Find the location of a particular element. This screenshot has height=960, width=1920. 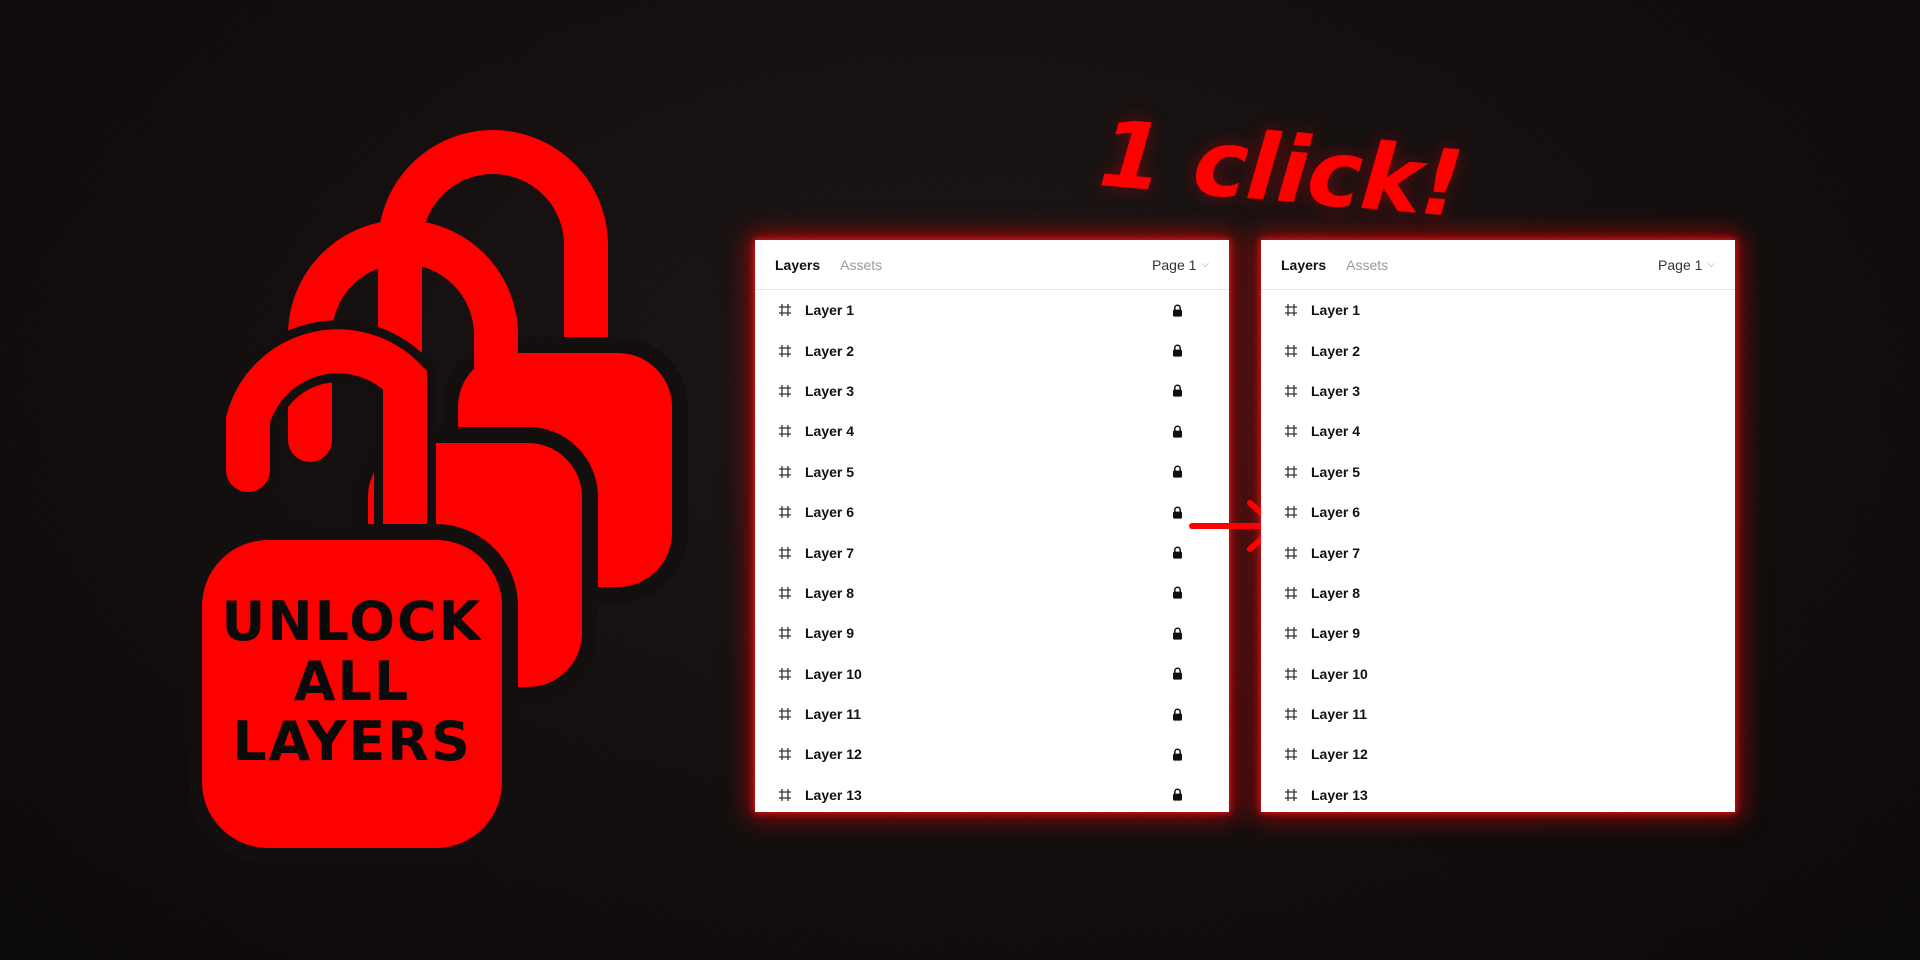

layer-name: Layer 9 is located at coordinates (830, 633).